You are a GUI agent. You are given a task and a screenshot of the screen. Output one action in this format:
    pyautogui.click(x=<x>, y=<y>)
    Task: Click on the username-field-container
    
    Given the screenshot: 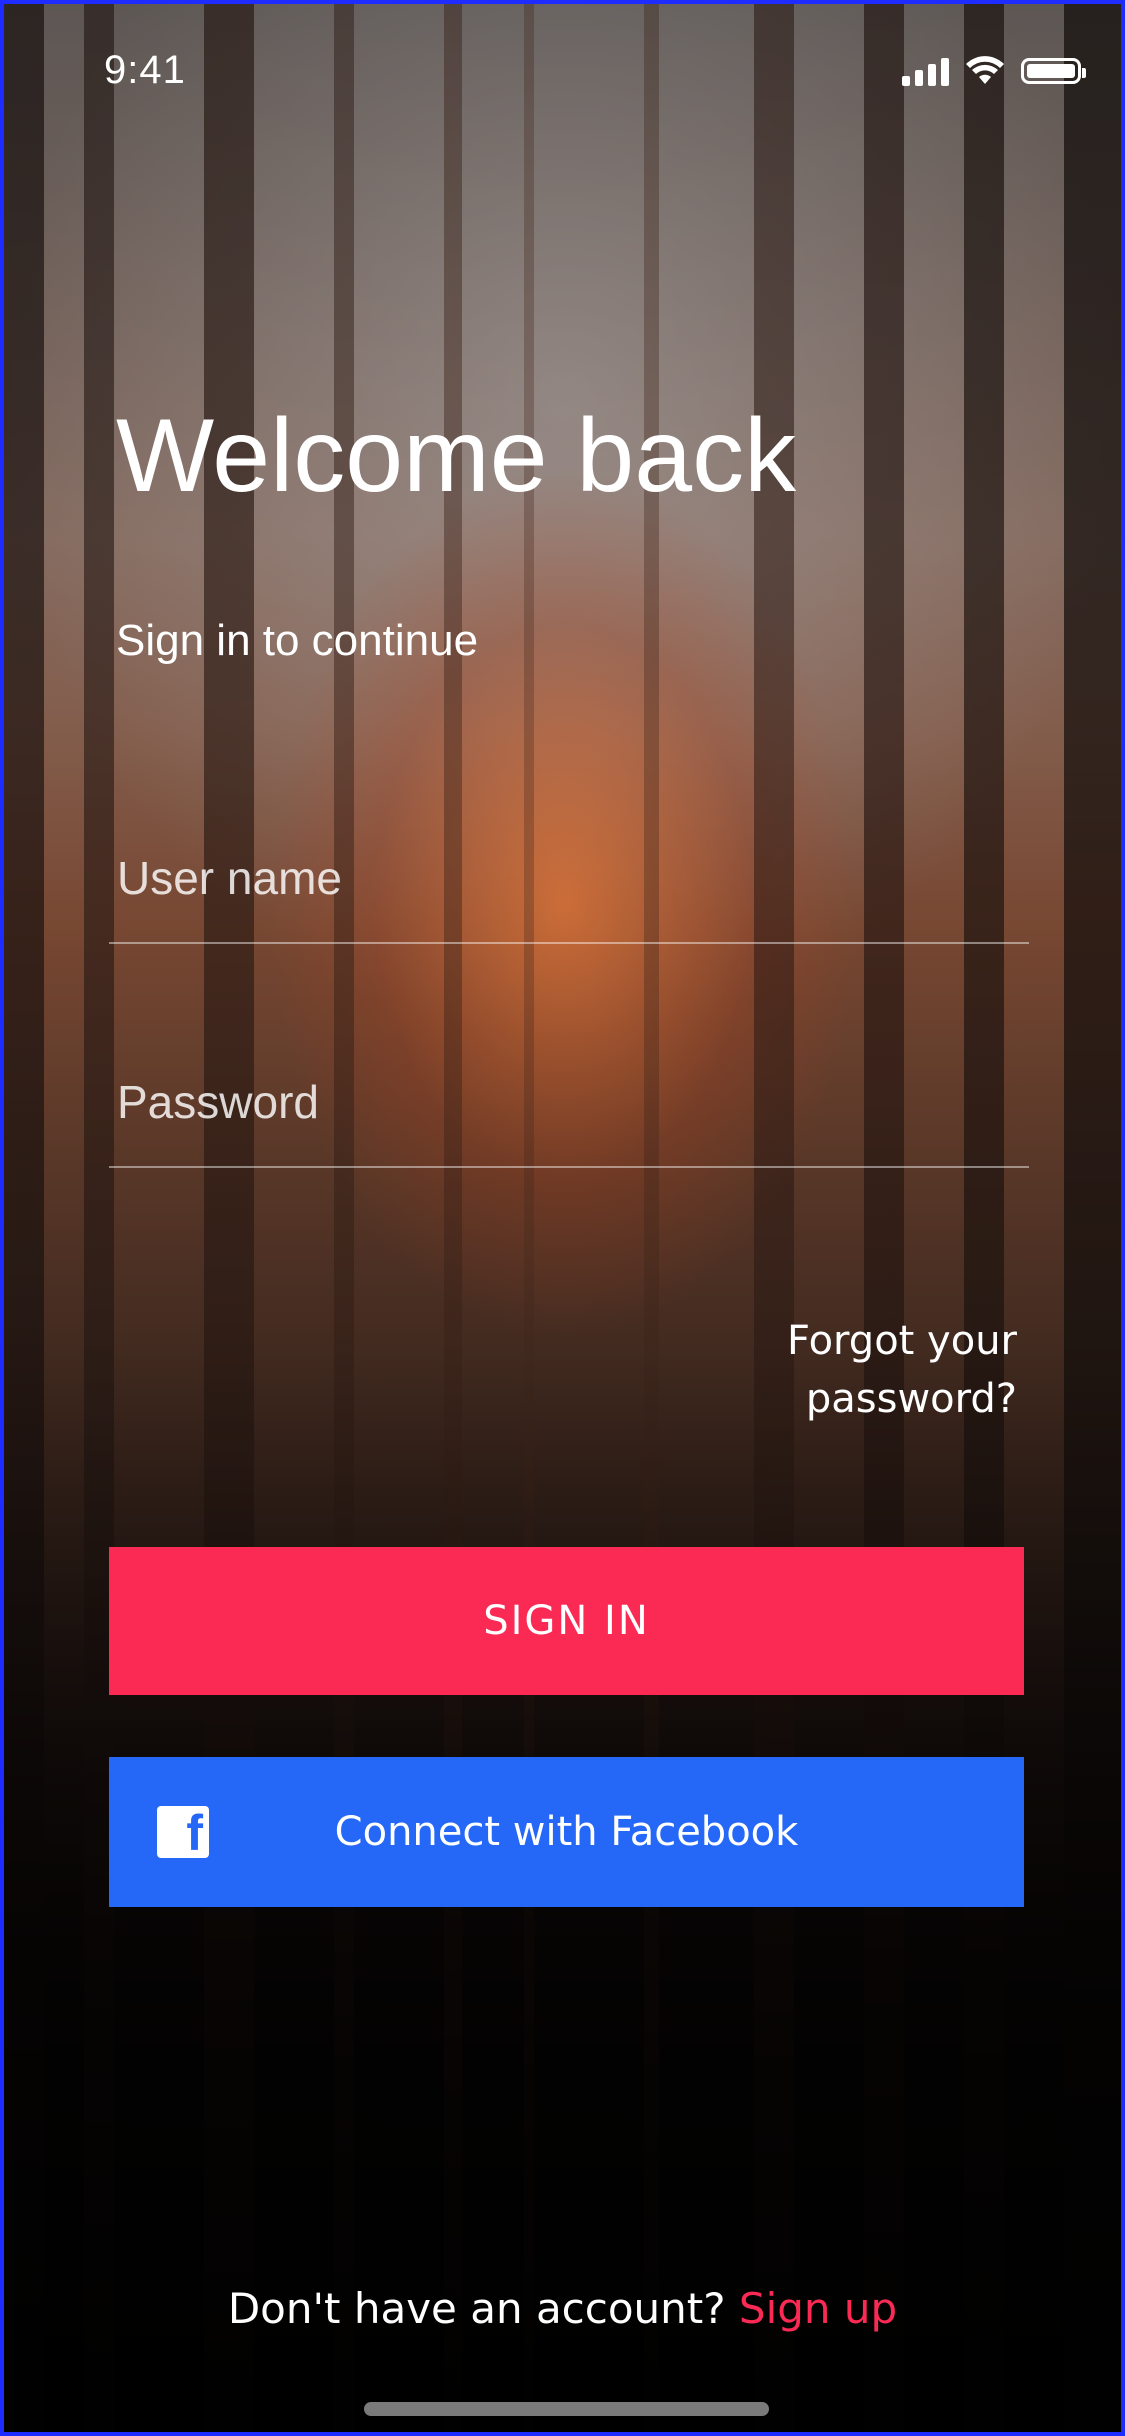 What is the action you would take?
    pyautogui.click(x=569, y=894)
    